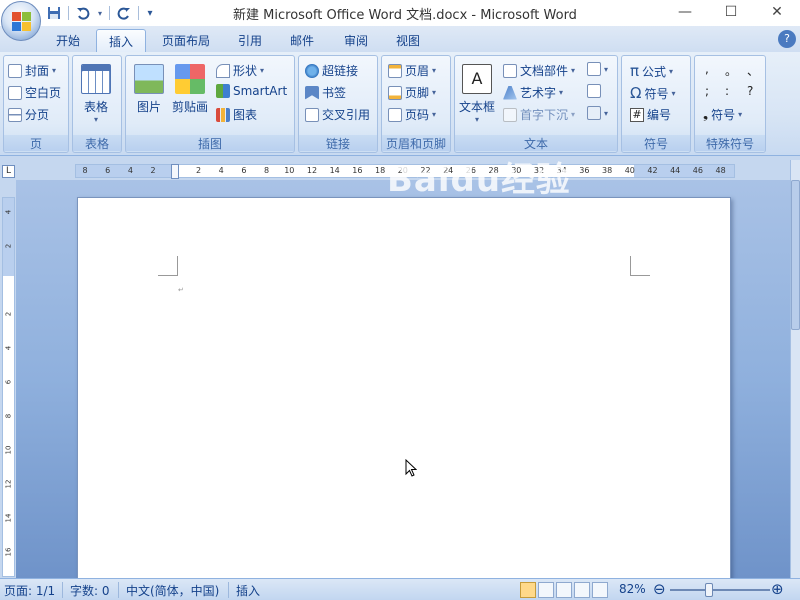 This screenshot has height=600, width=800. What do you see at coordinates (337, 114) in the screenshot?
I see `cross-reference-button: 交叉引用` at bounding box center [337, 114].